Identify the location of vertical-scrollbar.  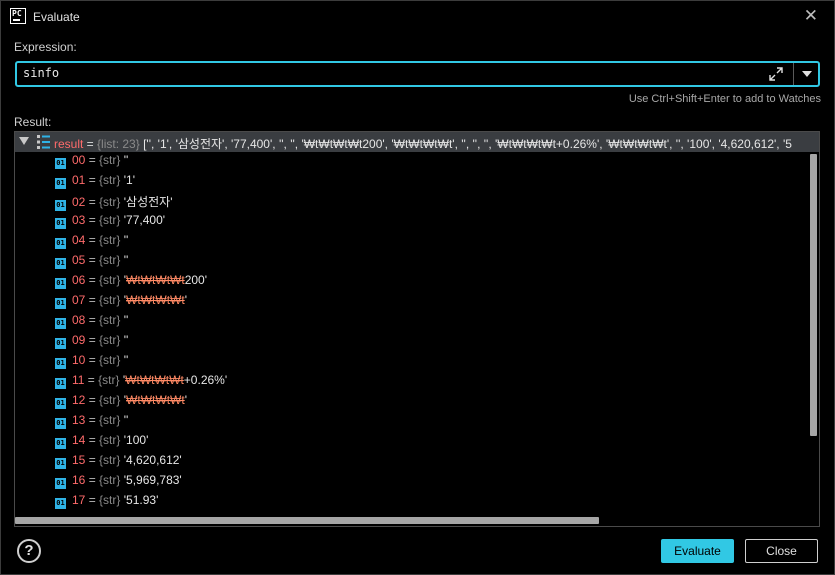
(813, 295).